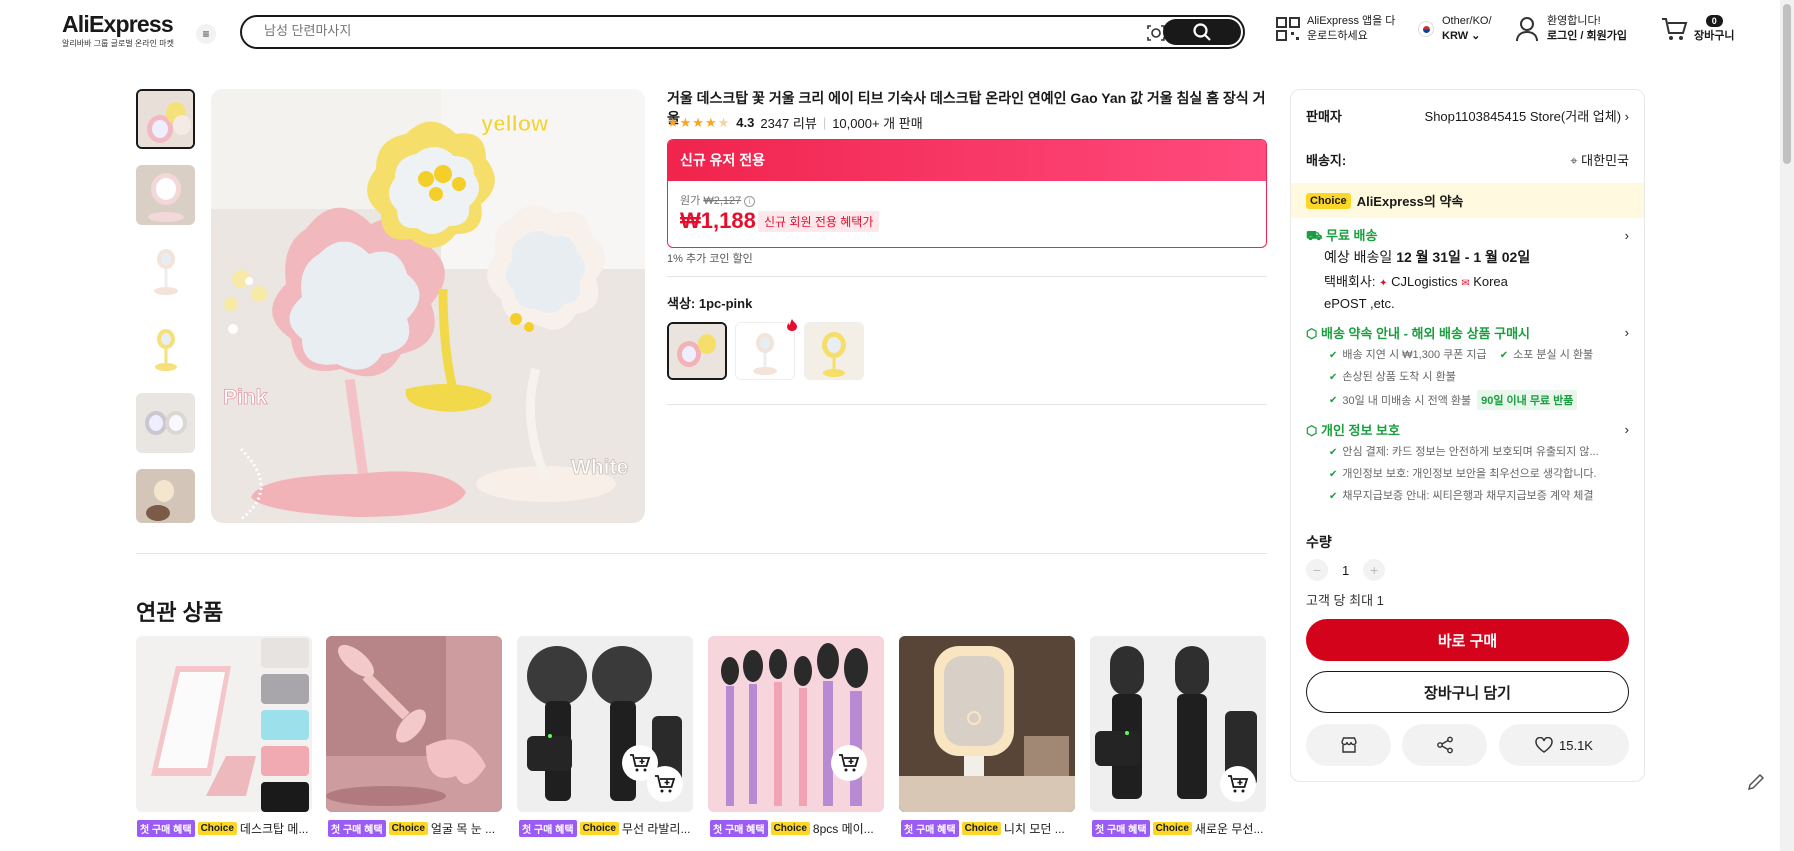 The height and width of the screenshot is (851, 1794). Describe the element at coordinates (750, 201) in the screenshot. I see `info-icon: i` at that location.